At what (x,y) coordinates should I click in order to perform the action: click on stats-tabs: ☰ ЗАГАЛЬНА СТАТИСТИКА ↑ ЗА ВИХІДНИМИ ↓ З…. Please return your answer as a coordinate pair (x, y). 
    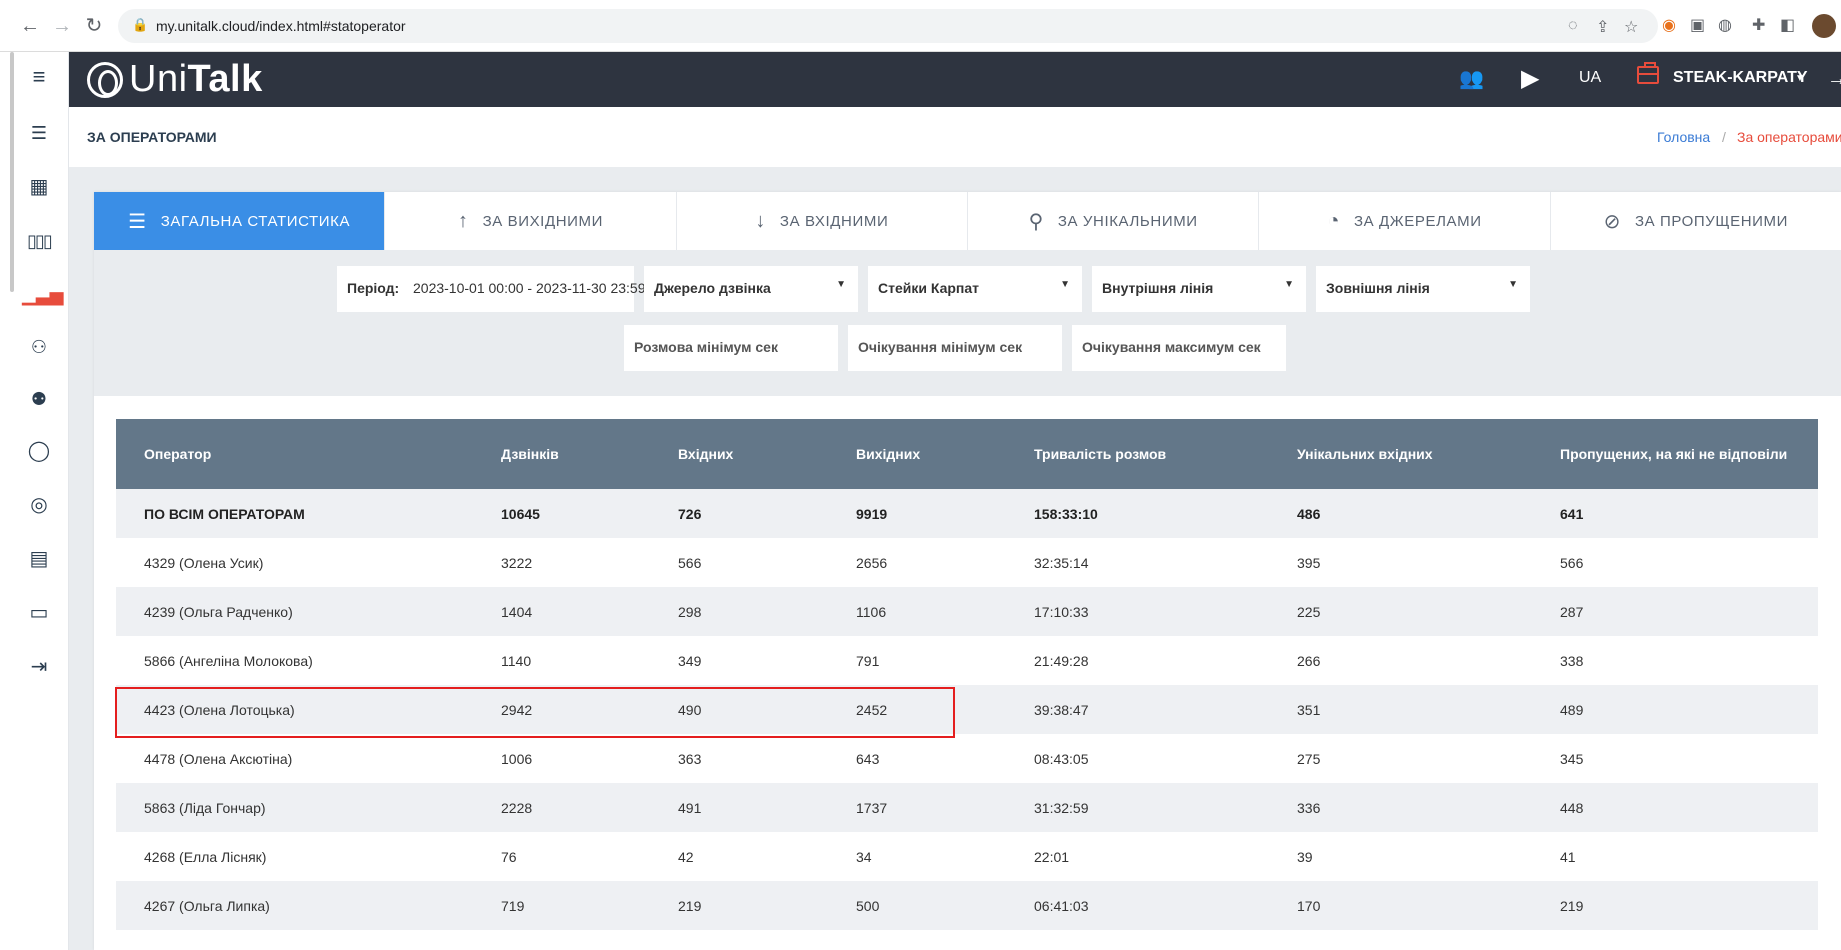
    Looking at the image, I should click on (967, 221).